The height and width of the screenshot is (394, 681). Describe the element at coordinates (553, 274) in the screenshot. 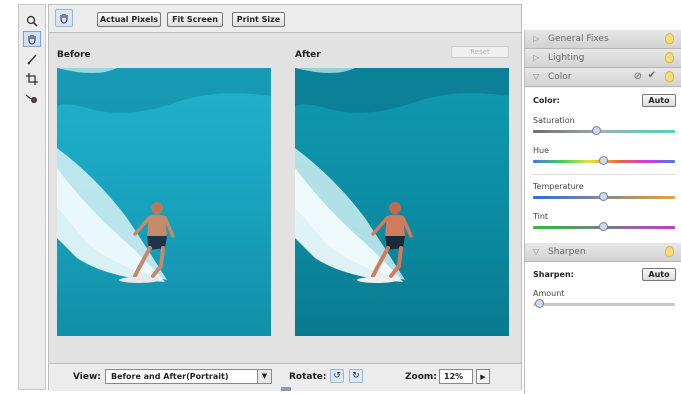

I see `sharpen-section-title: Sharpen:` at that location.